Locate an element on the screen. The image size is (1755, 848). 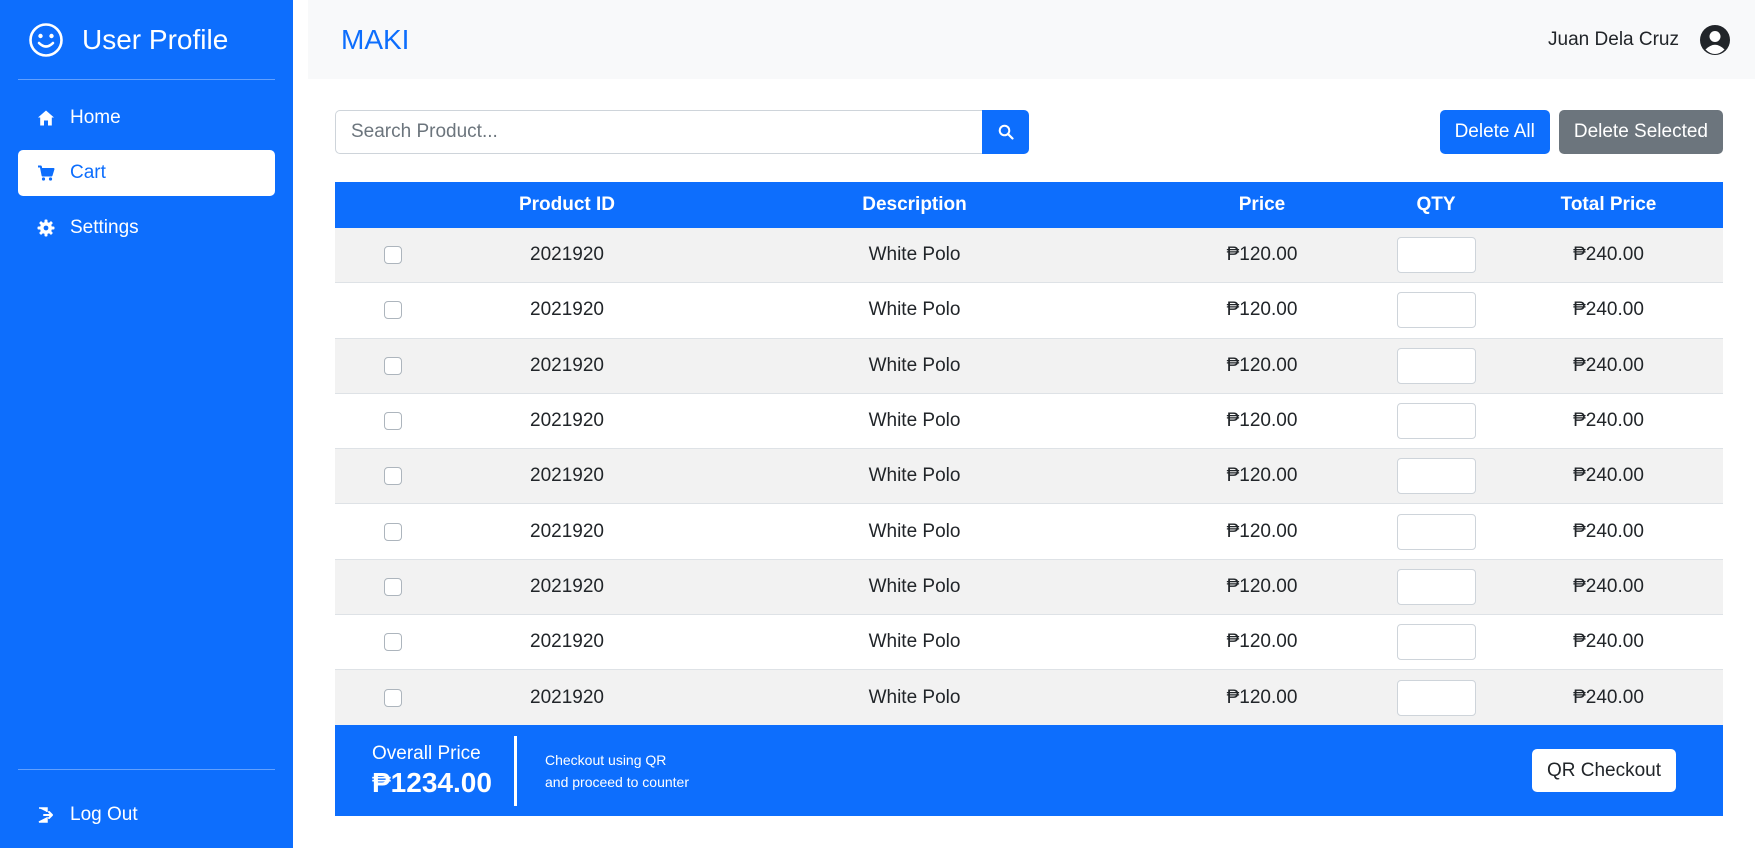
bulk-actions: Delete All Delete Selected is located at coordinates (1581, 132).